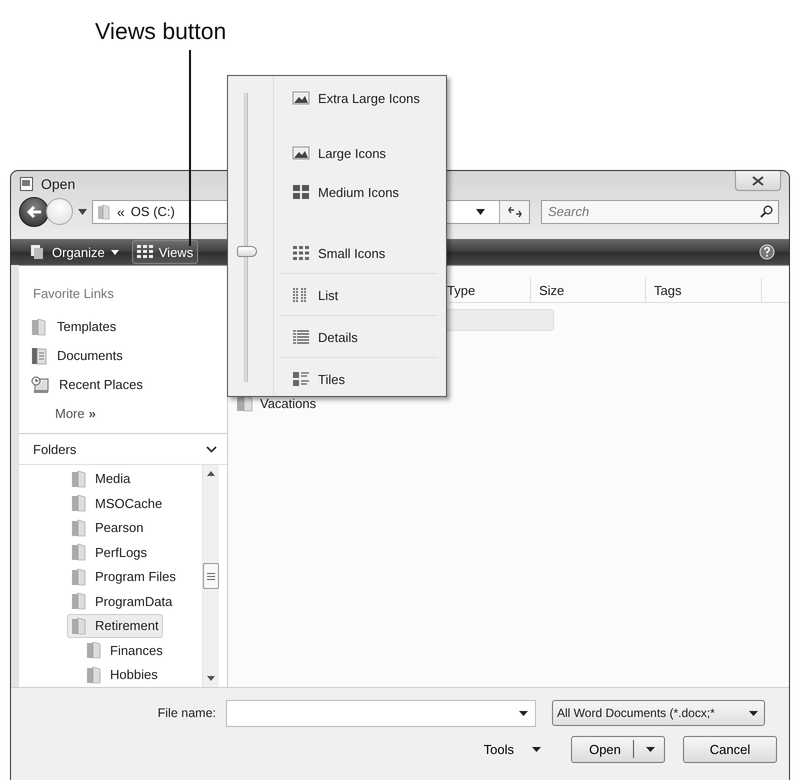 The height and width of the screenshot is (780, 800). What do you see at coordinates (165, 252) in the screenshot?
I see `views-button: Views` at bounding box center [165, 252].